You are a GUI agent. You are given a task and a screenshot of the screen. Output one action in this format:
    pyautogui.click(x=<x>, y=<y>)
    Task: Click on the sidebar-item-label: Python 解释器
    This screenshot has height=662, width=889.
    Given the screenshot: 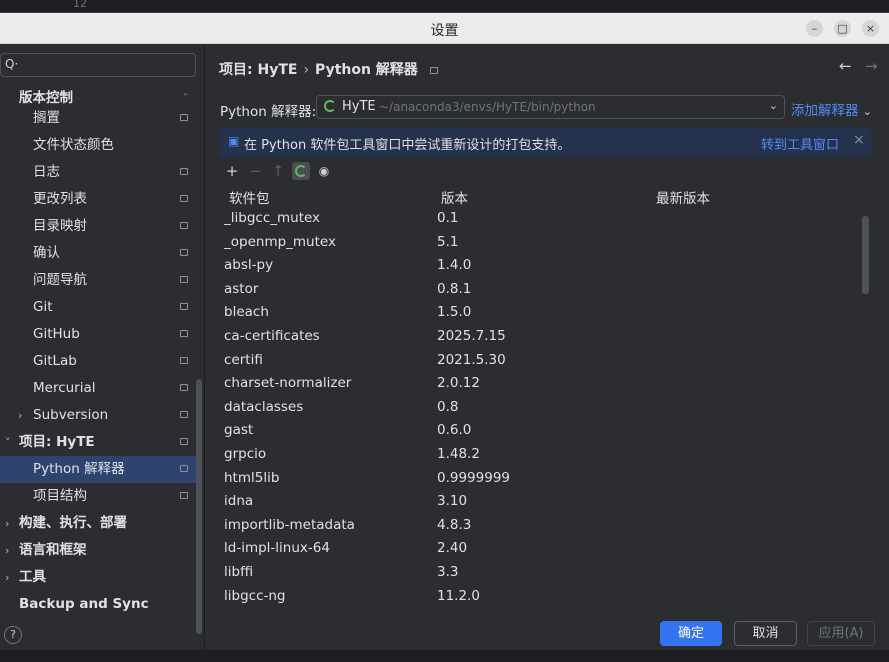 What is the action you would take?
    pyautogui.click(x=79, y=469)
    